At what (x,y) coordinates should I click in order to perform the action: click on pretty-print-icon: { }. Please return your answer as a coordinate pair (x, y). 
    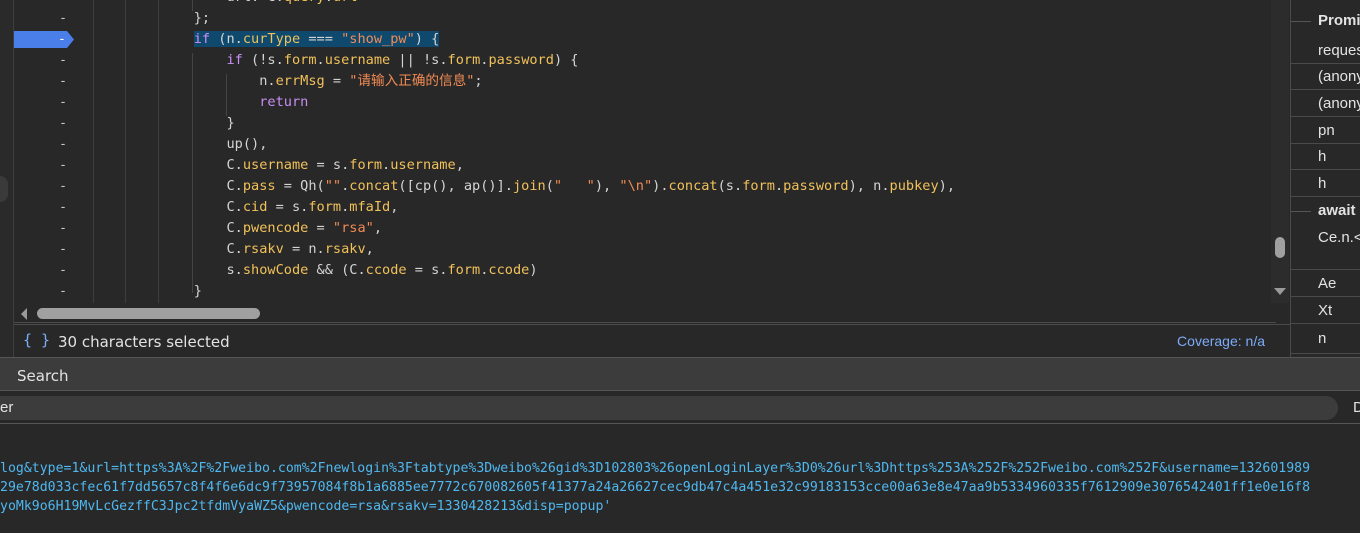
    Looking at the image, I should click on (36, 340).